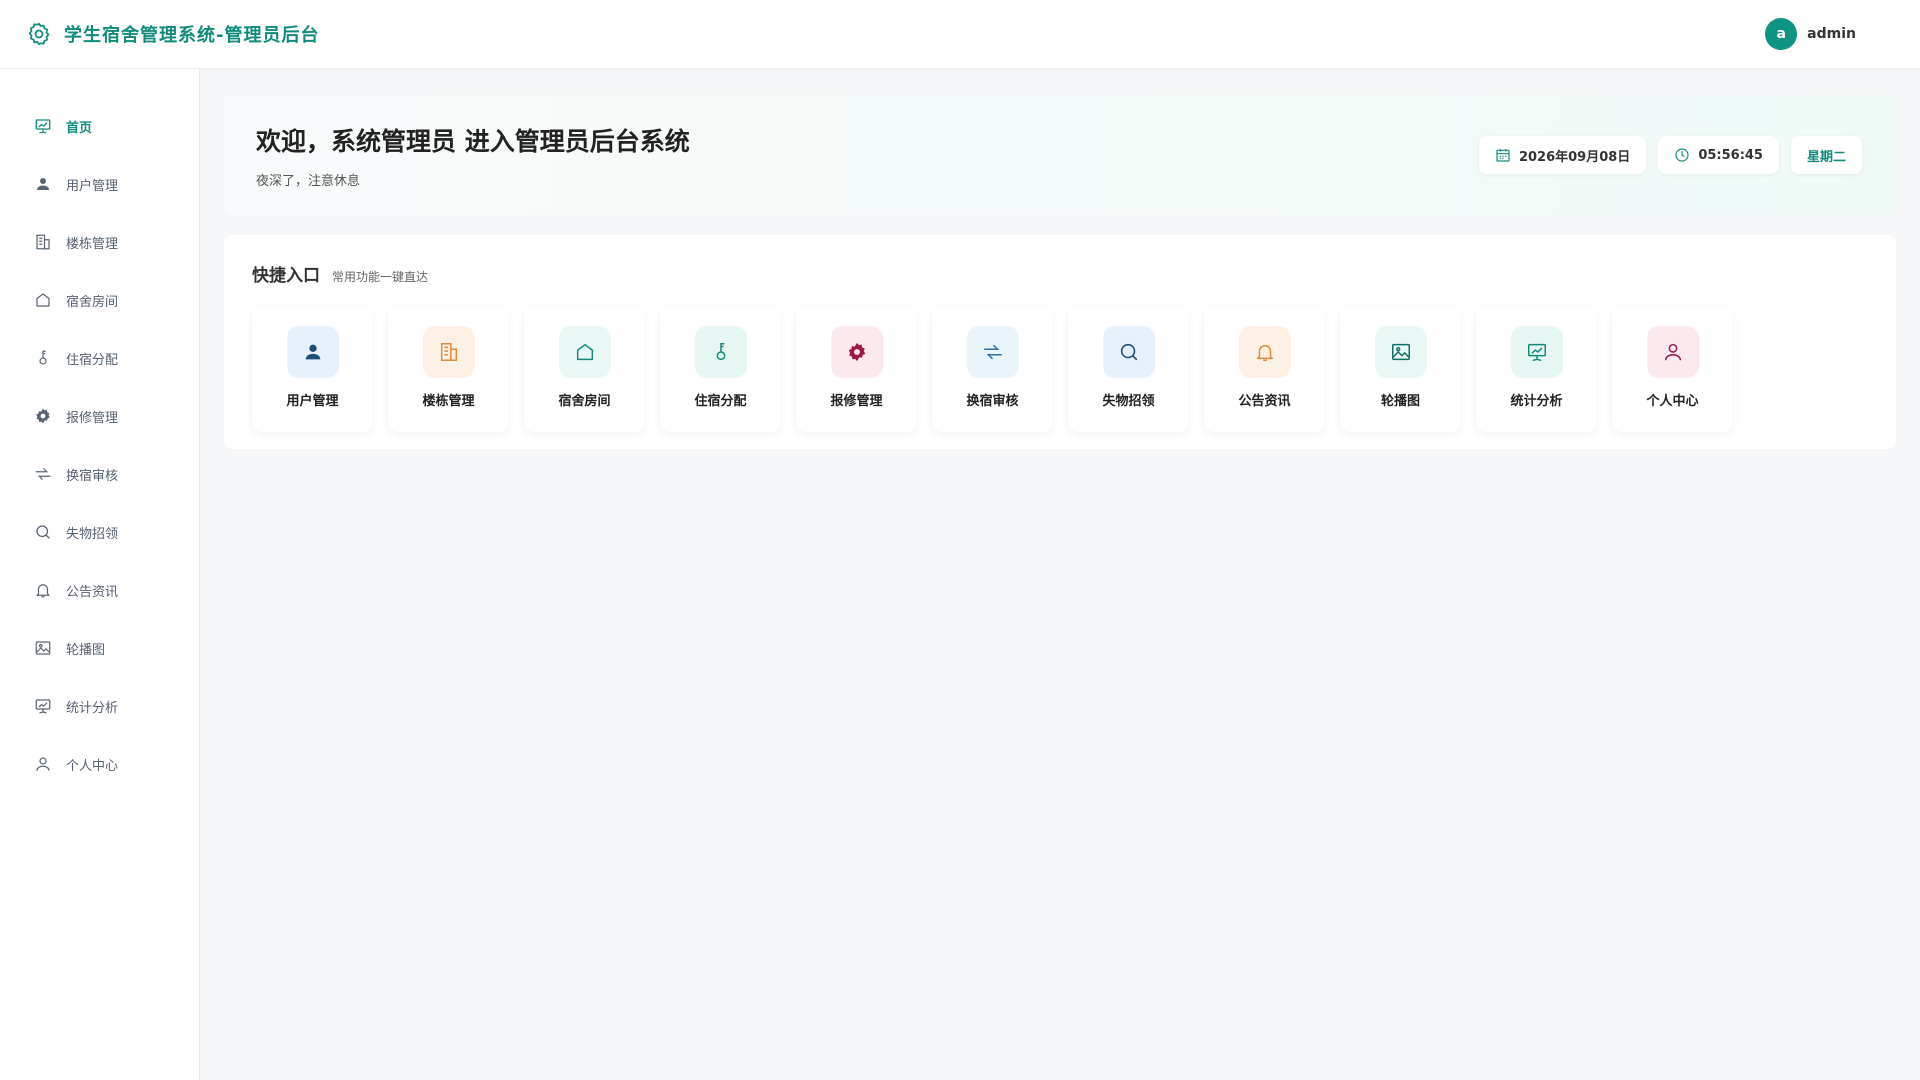  What do you see at coordinates (92, 592) in the screenshot?
I see `sidebar-item-label: 公告资讯` at bounding box center [92, 592].